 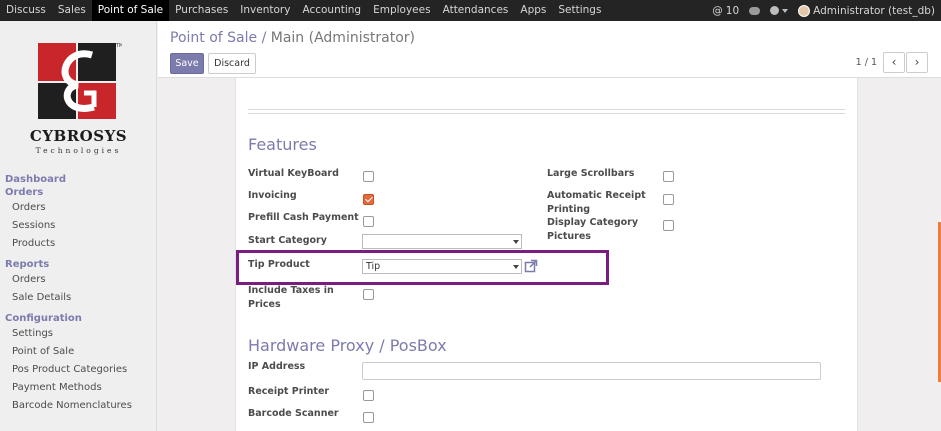 I want to click on automatic-receipt-label-line1: Automatic Receipt, so click(x=596, y=195).